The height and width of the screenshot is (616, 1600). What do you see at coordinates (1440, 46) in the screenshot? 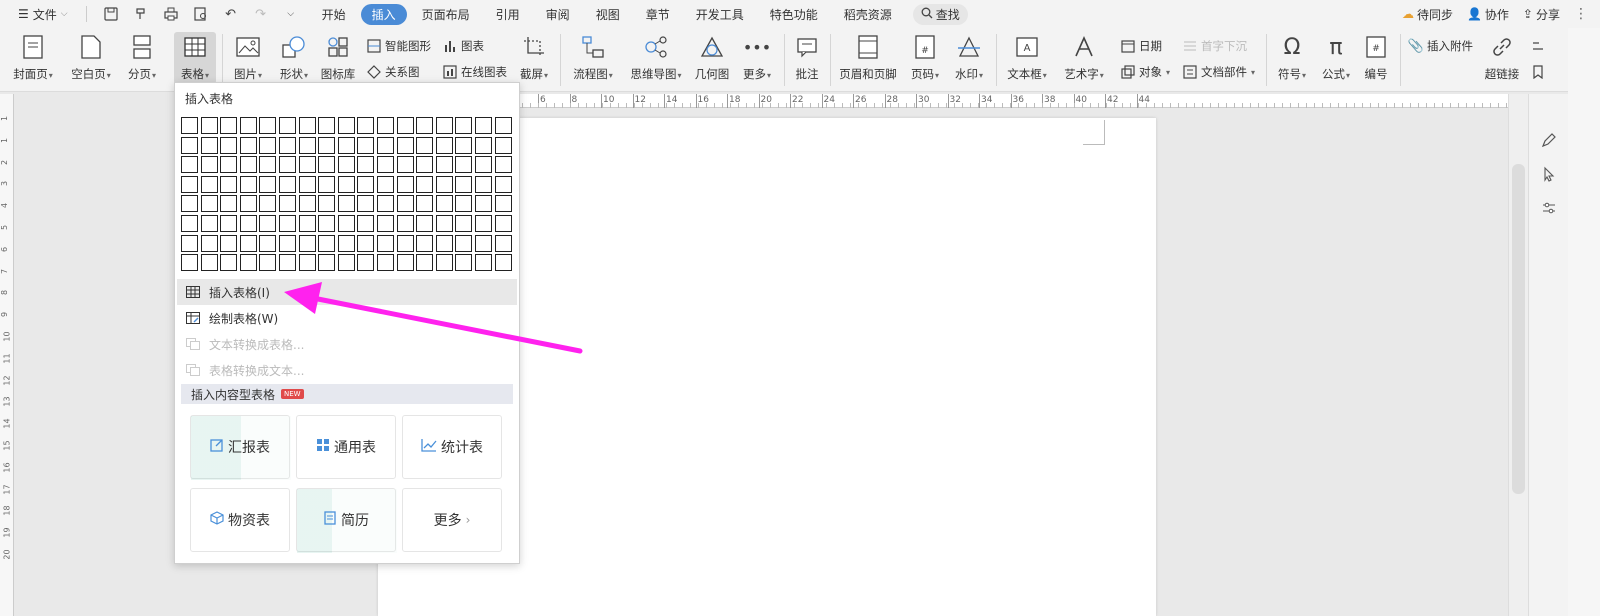
I see `insert-attachment-button: 📎 插入附件` at bounding box center [1440, 46].